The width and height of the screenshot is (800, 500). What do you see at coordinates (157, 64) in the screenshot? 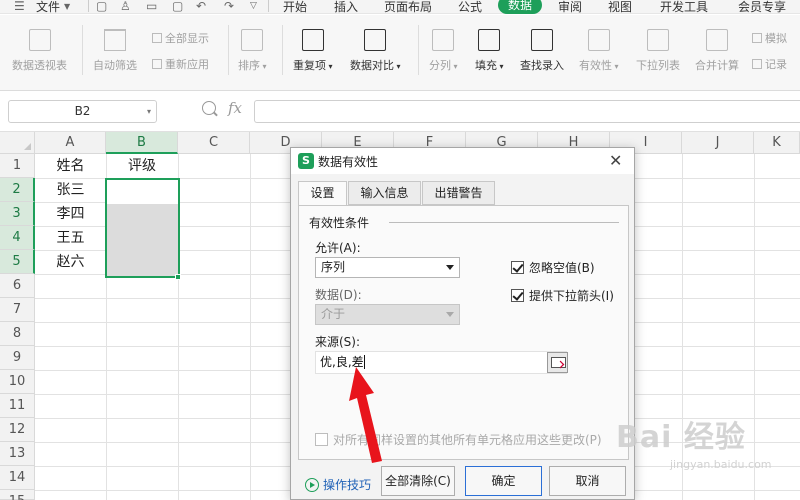
I see `reapply-icon` at bounding box center [157, 64].